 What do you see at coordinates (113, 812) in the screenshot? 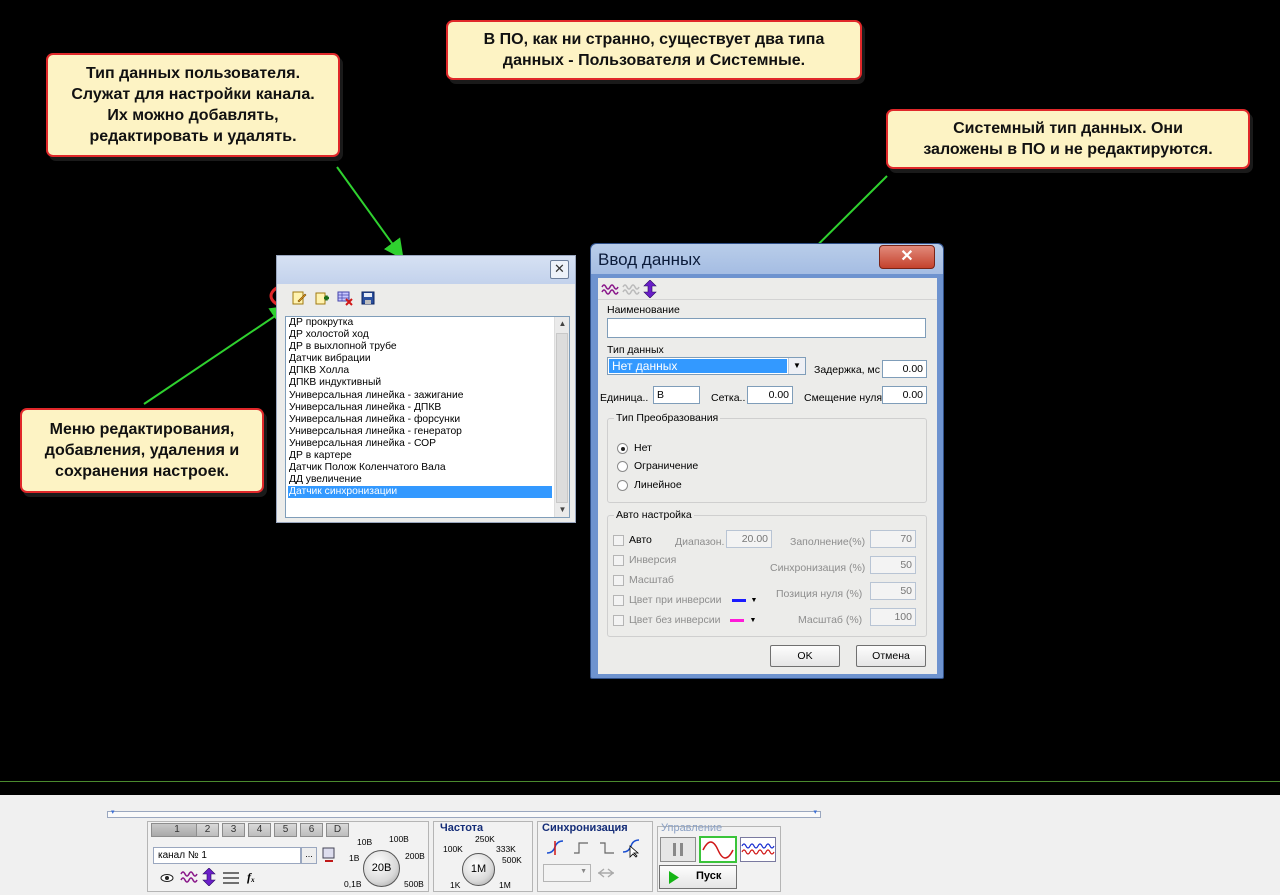
I see `collapse-left-icon: ▾` at bounding box center [113, 812].